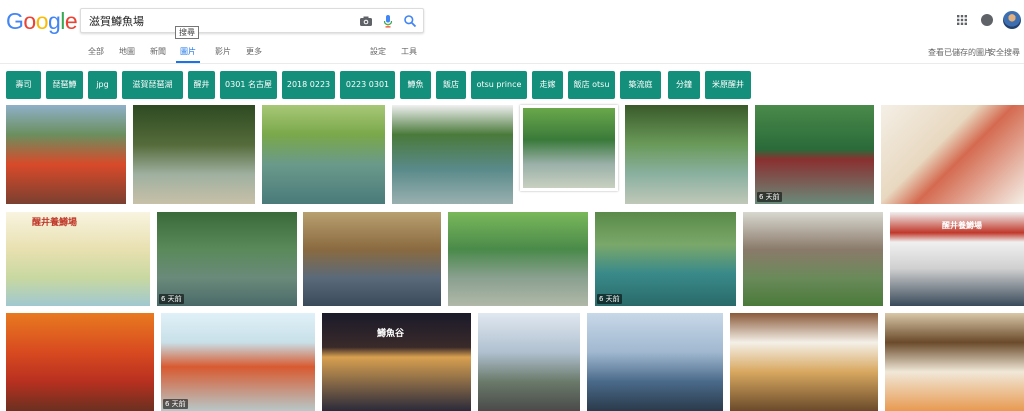 This screenshot has height=411, width=1024. I want to click on tab-images: 圖片, so click(188, 55).